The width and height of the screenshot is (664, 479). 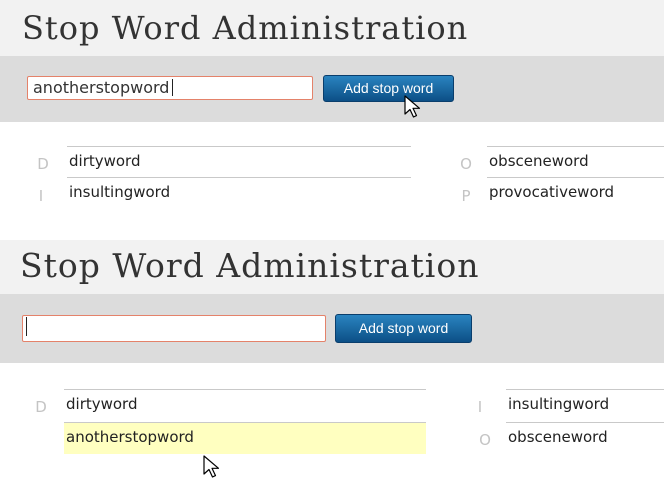 What do you see at coordinates (174, 328) in the screenshot?
I see `stop-word-input` at bounding box center [174, 328].